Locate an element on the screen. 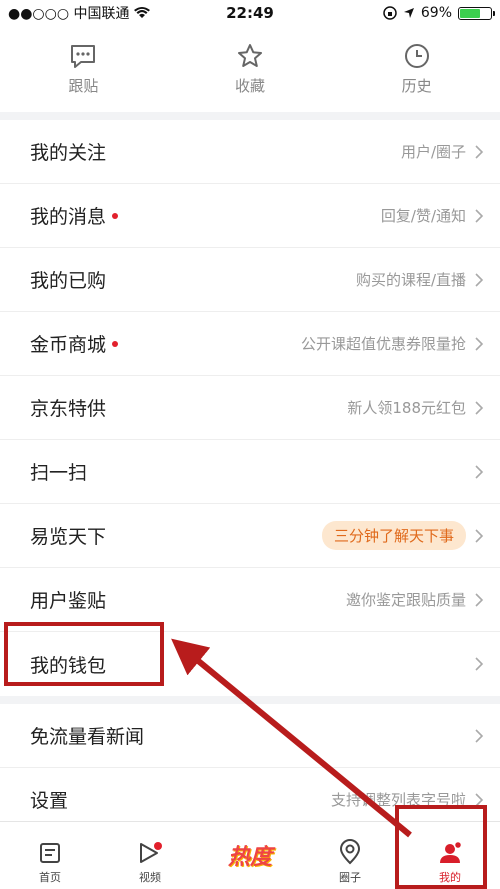 This screenshot has height=889, width=500. menu-item-coin-mall: 金币商城 公开课超值优惠券限量抢 is located at coordinates (250, 344).